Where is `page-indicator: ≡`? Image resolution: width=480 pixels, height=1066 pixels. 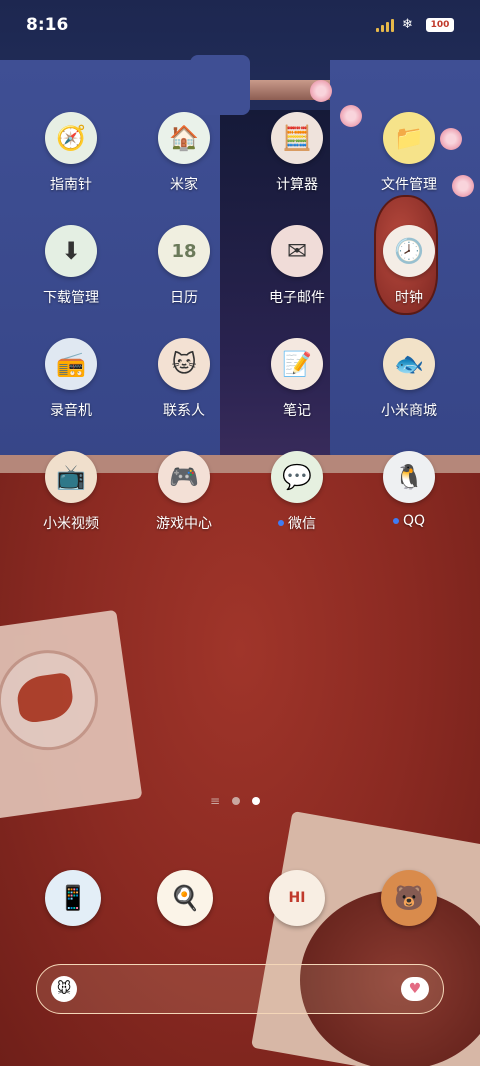 page-indicator: ≡ is located at coordinates (235, 801).